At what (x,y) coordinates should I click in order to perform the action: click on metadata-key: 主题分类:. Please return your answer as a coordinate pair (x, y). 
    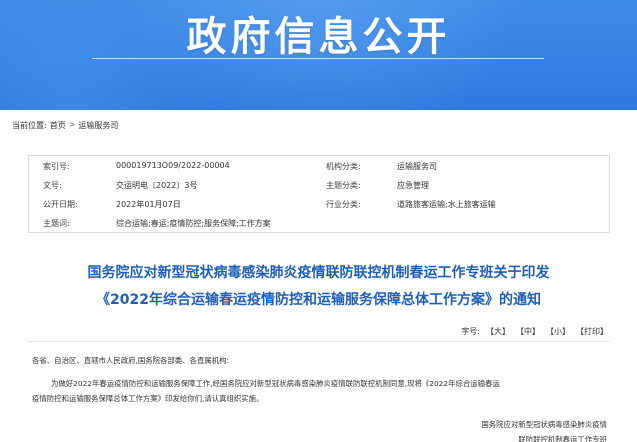
    Looking at the image, I should click on (343, 185).